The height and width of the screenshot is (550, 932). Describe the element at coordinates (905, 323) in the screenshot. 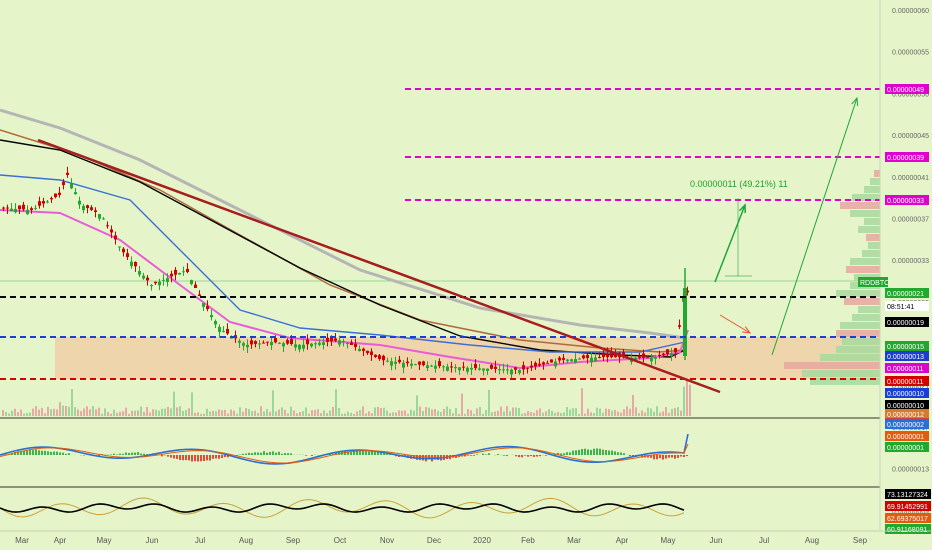

I see `price-tag-label: 0.00000019` at that location.